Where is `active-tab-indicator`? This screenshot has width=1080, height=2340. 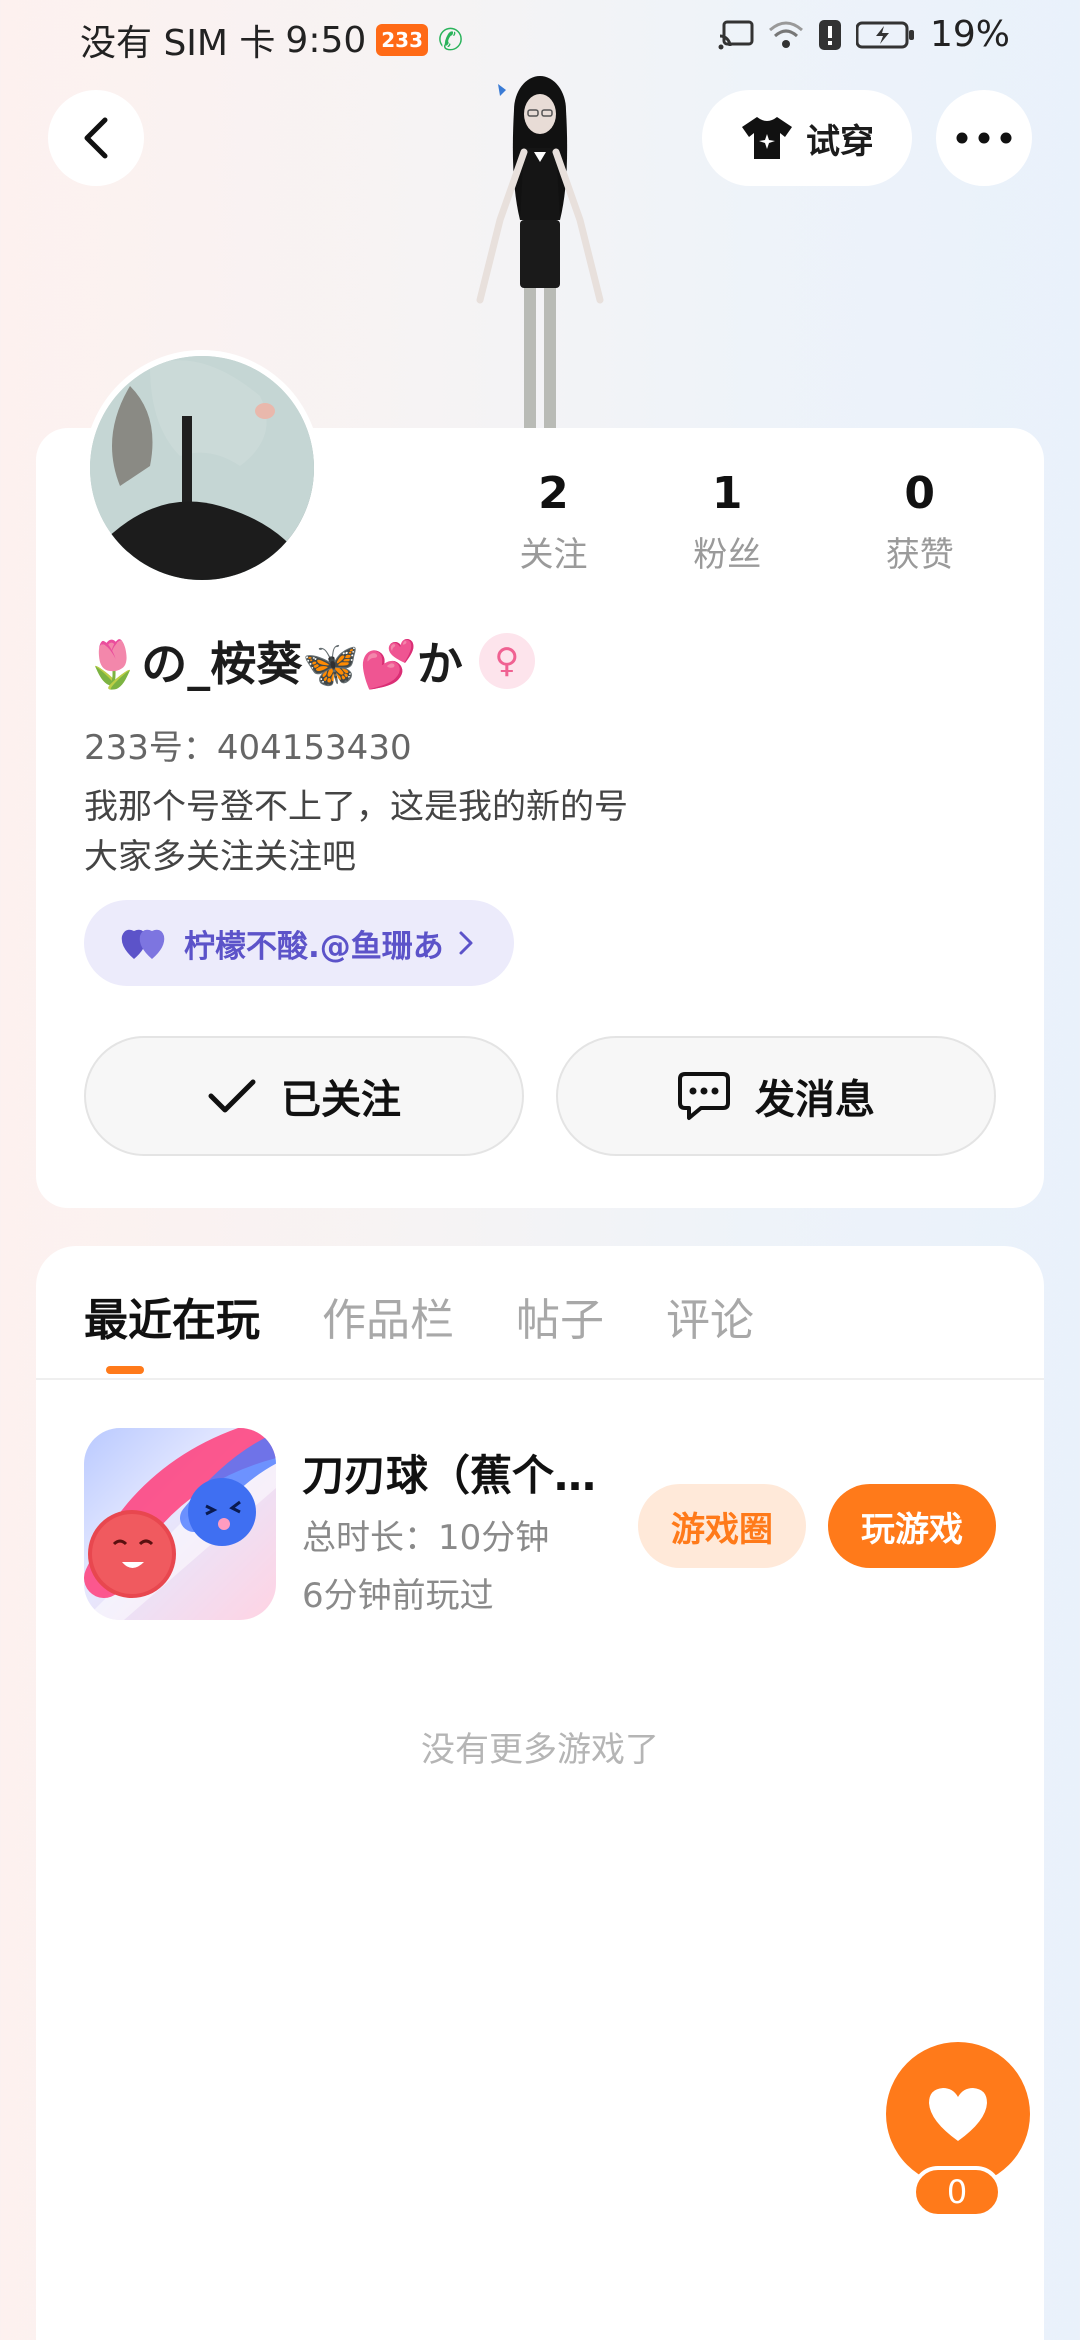
active-tab-indicator is located at coordinates (125, 1370).